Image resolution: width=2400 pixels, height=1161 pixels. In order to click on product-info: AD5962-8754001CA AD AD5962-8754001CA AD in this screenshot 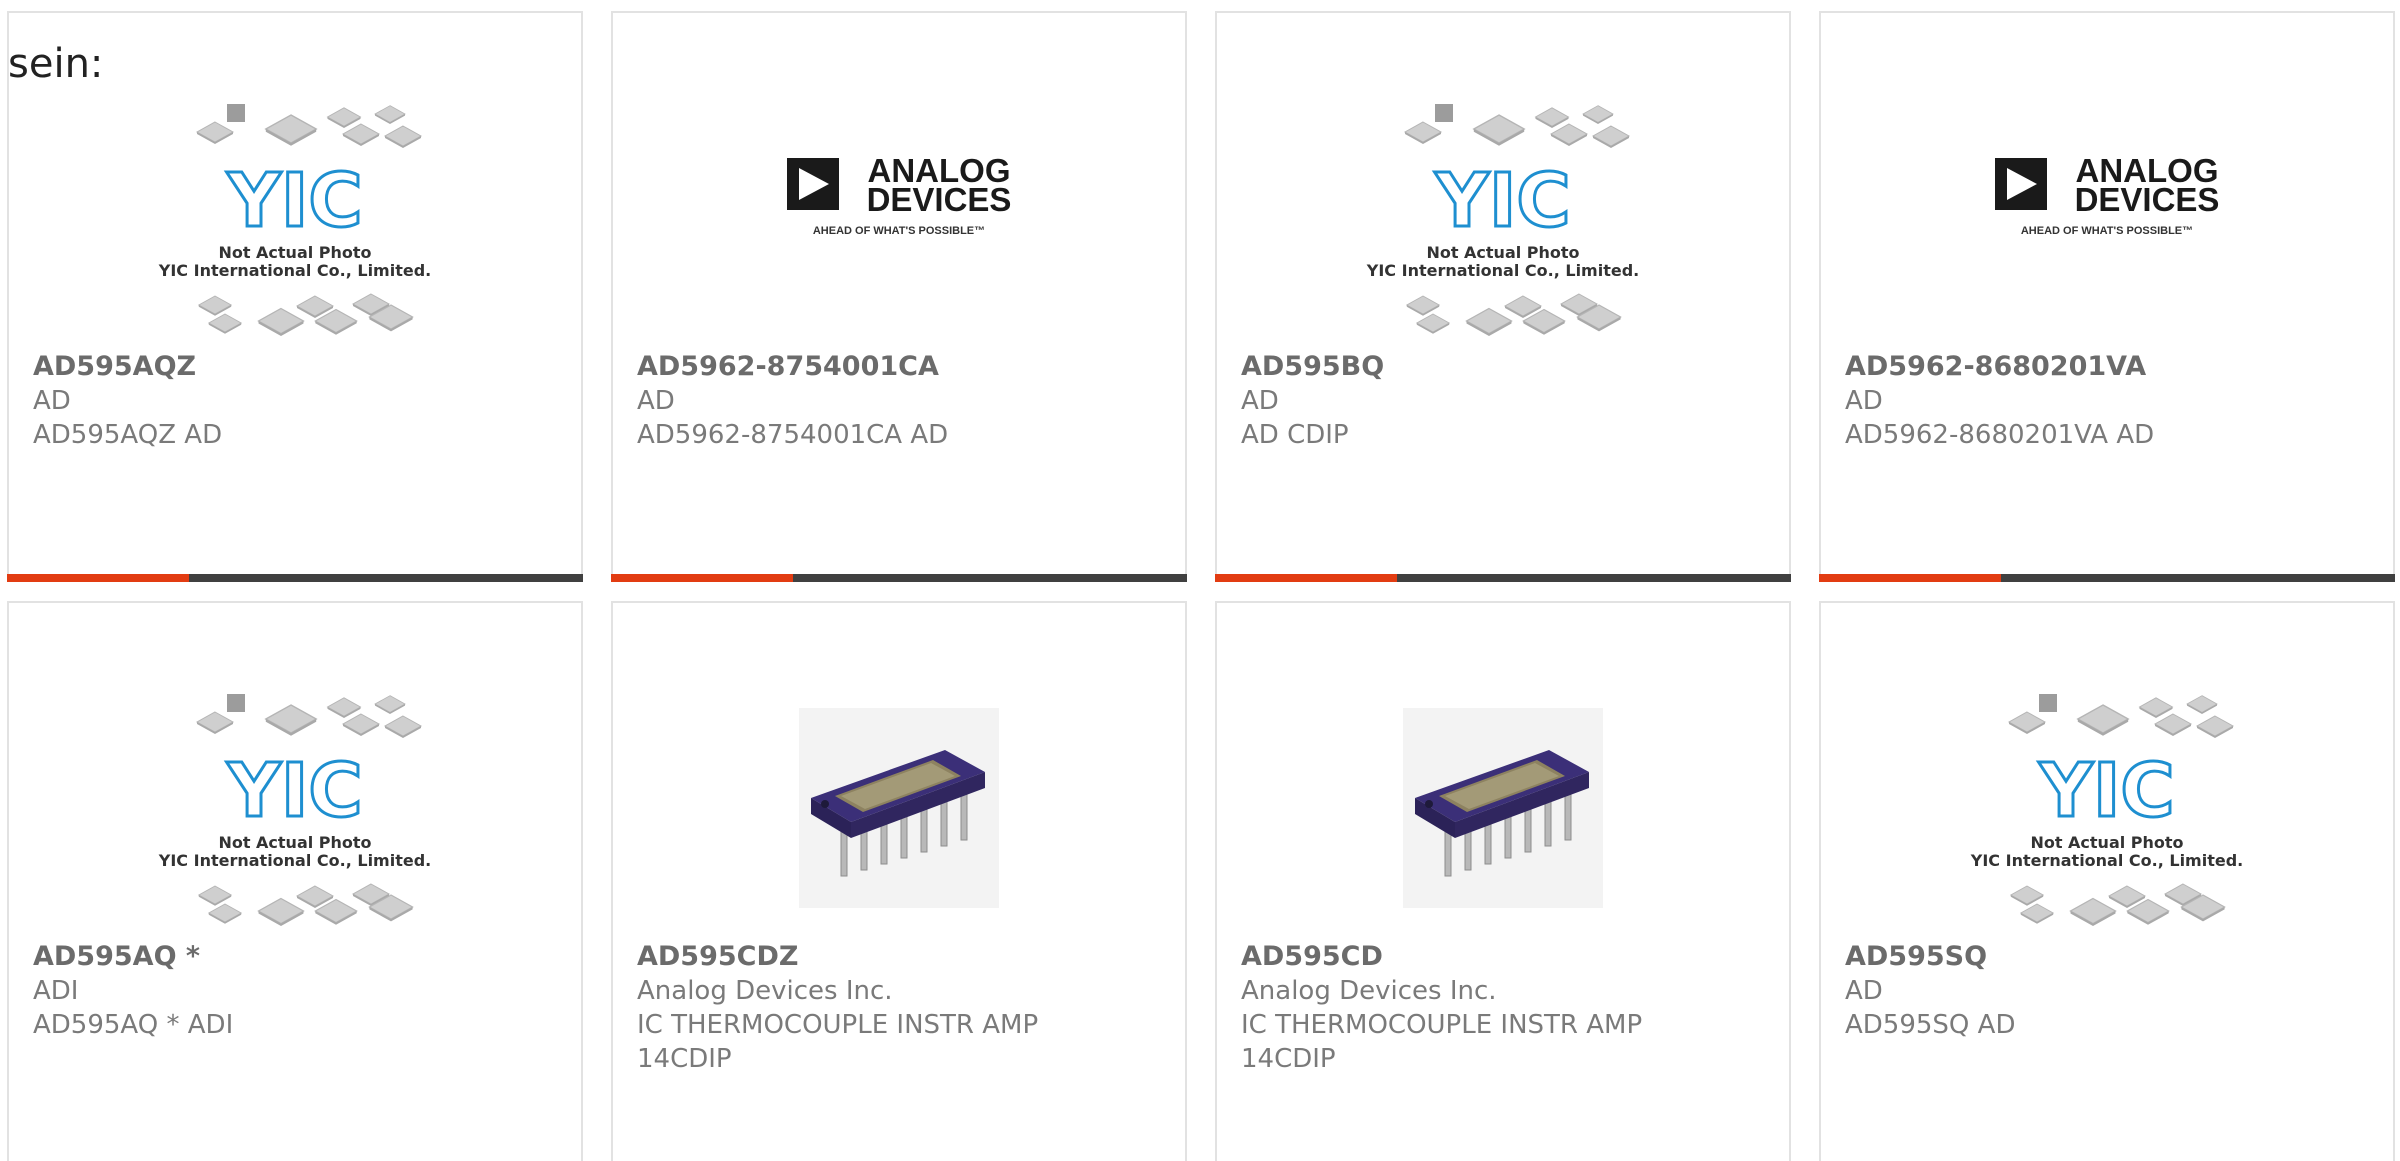, I will do `click(901, 401)`.